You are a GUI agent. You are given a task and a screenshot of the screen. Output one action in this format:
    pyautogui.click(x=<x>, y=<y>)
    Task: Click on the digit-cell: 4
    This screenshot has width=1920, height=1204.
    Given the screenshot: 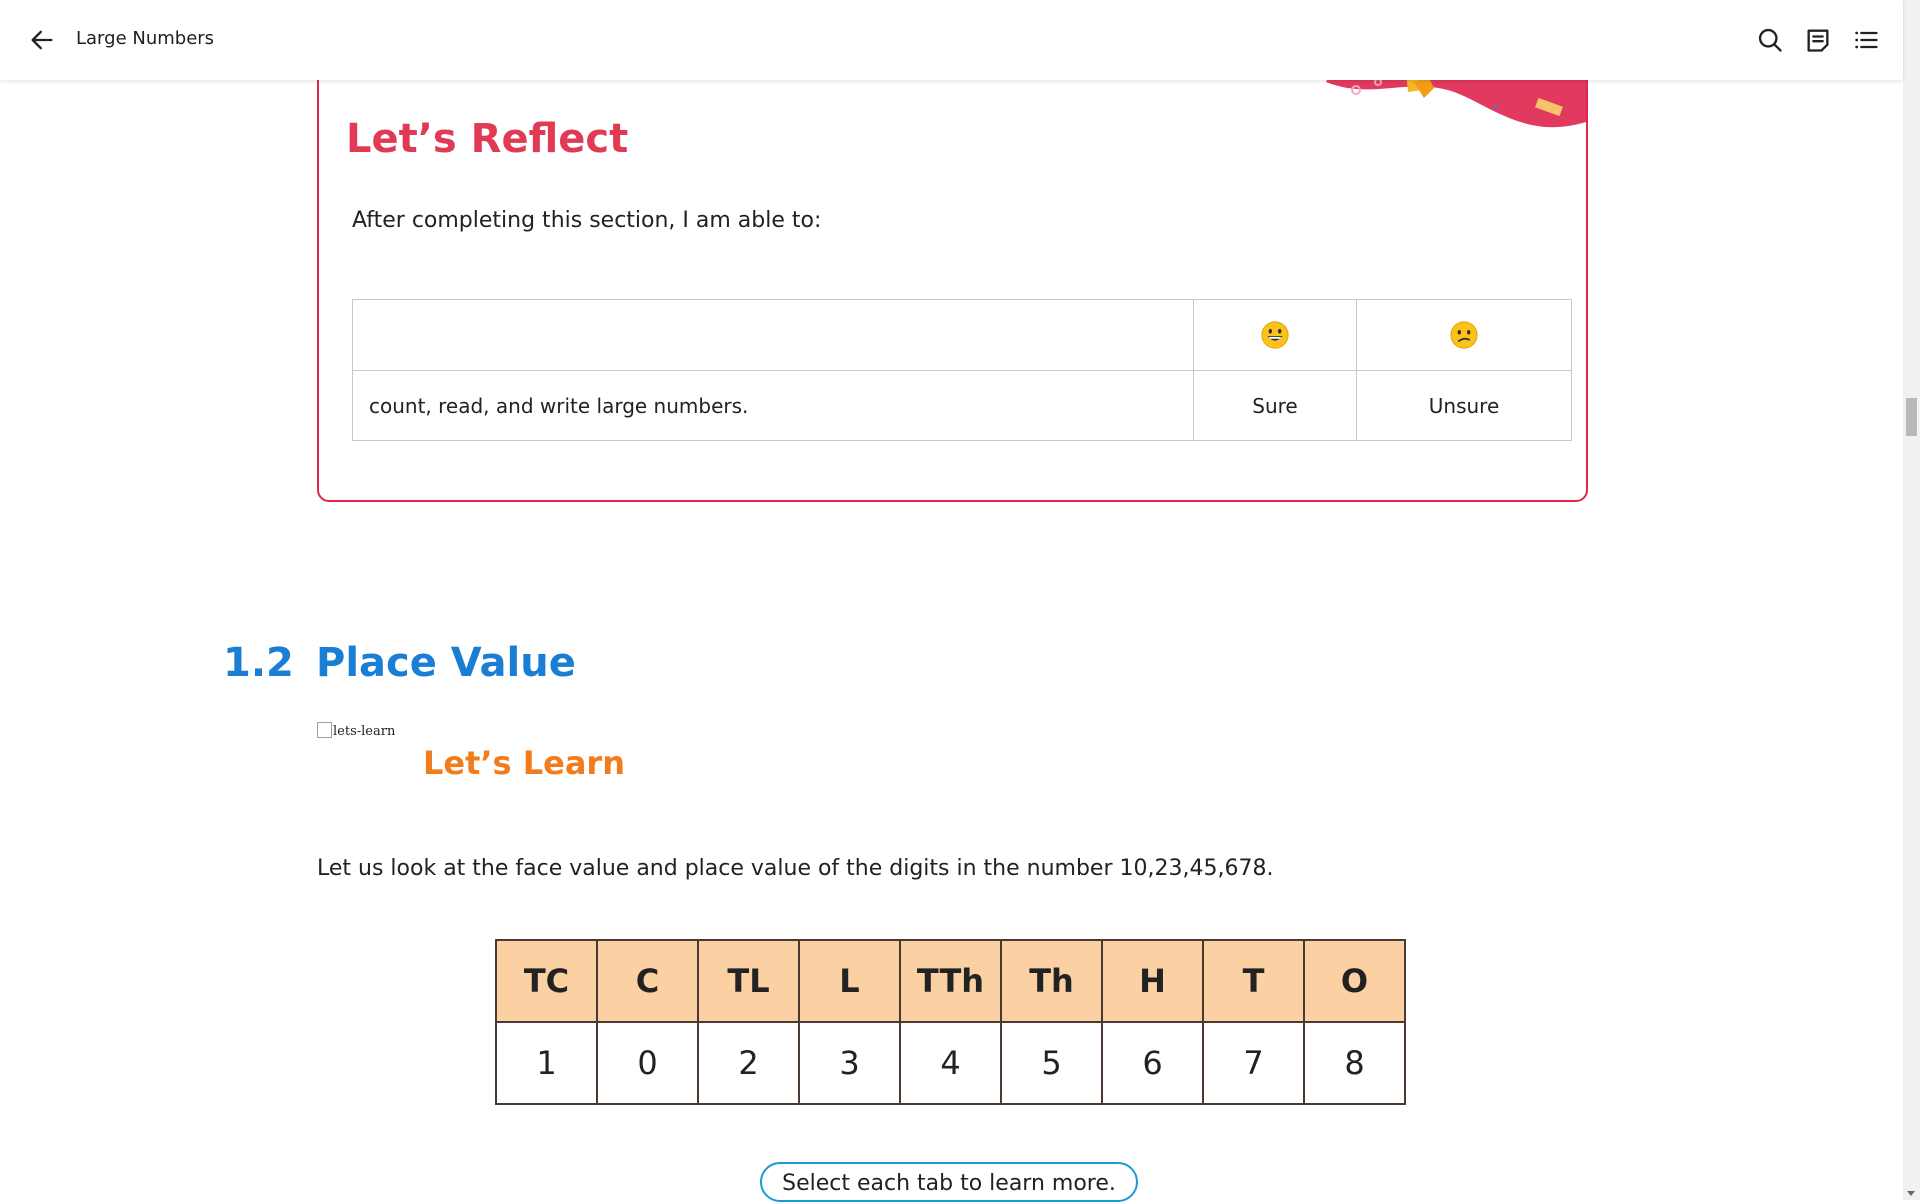 What is the action you would take?
    pyautogui.click(x=950, y=1063)
    